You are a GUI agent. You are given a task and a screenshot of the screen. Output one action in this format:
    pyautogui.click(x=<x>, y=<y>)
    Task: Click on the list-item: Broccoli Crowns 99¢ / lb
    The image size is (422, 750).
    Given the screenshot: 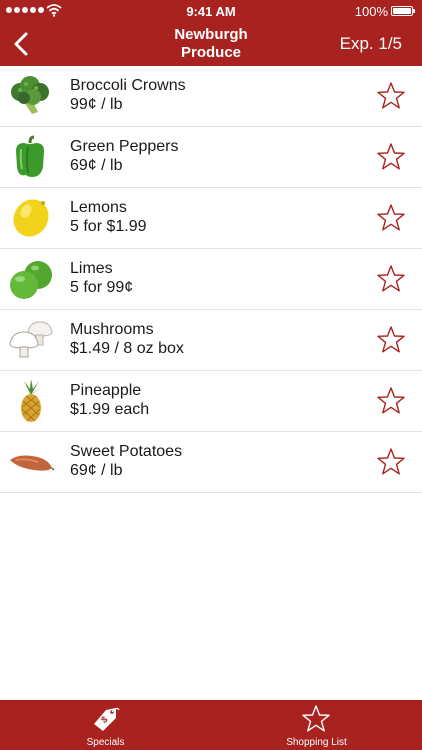 What is the action you would take?
    pyautogui.click(x=211, y=96)
    